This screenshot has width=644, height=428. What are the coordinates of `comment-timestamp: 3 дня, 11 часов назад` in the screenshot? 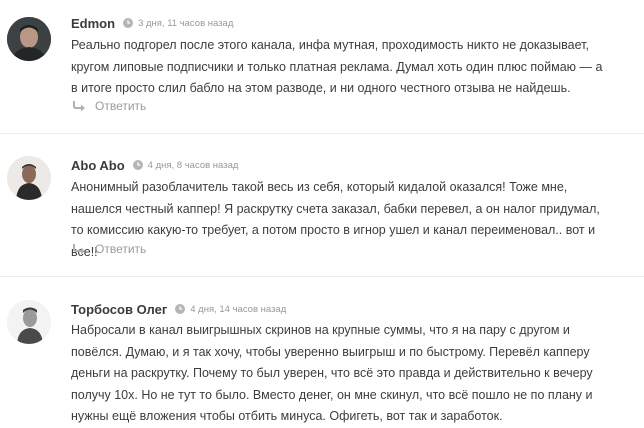 It's located at (186, 23).